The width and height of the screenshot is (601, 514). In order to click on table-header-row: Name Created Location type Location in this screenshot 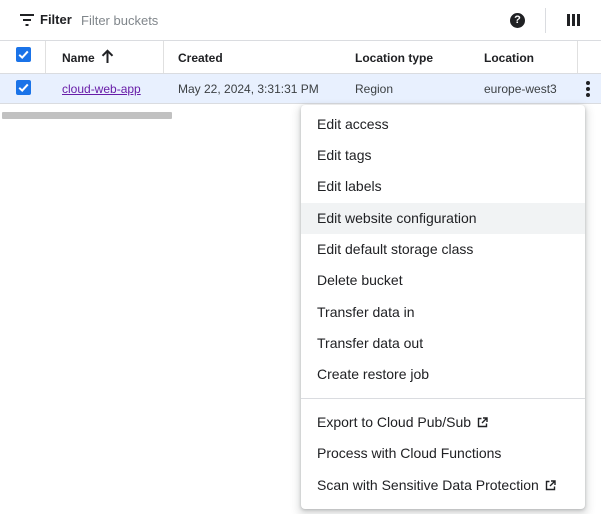, I will do `click(300, 57)`.